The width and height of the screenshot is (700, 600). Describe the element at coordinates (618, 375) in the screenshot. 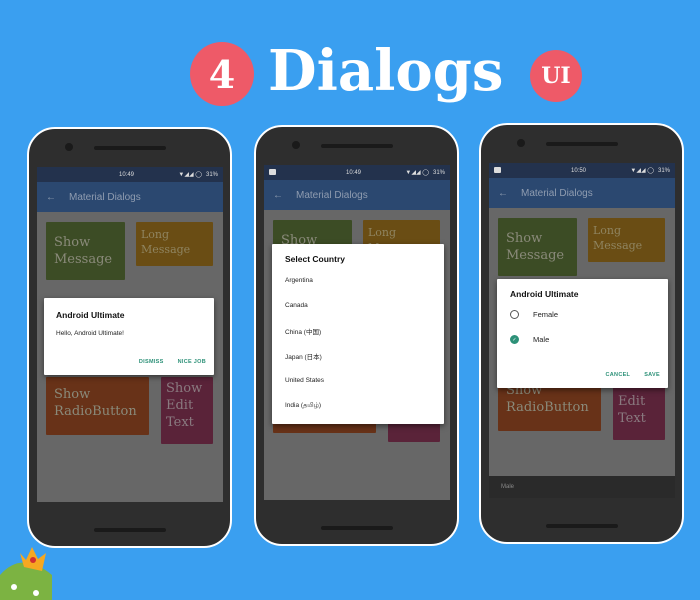

I see `cancel-button: CANCEL` at that location.